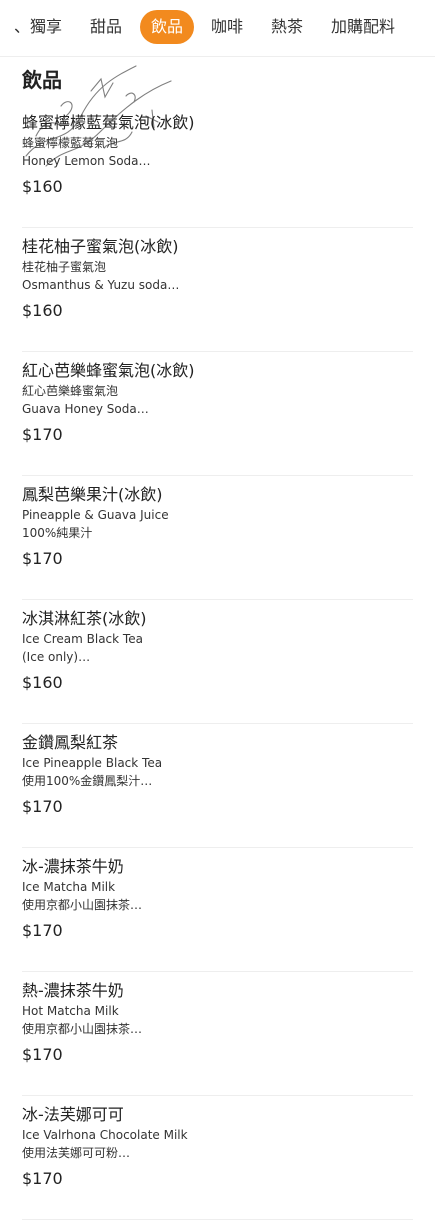 This screenshot has width=435, height=1220. What do you see at coordinates (105, 1135) in the screenshot?
I see `item-description: Ice Valrhona Chocolate Milk` at bounding box center [105, 1135].